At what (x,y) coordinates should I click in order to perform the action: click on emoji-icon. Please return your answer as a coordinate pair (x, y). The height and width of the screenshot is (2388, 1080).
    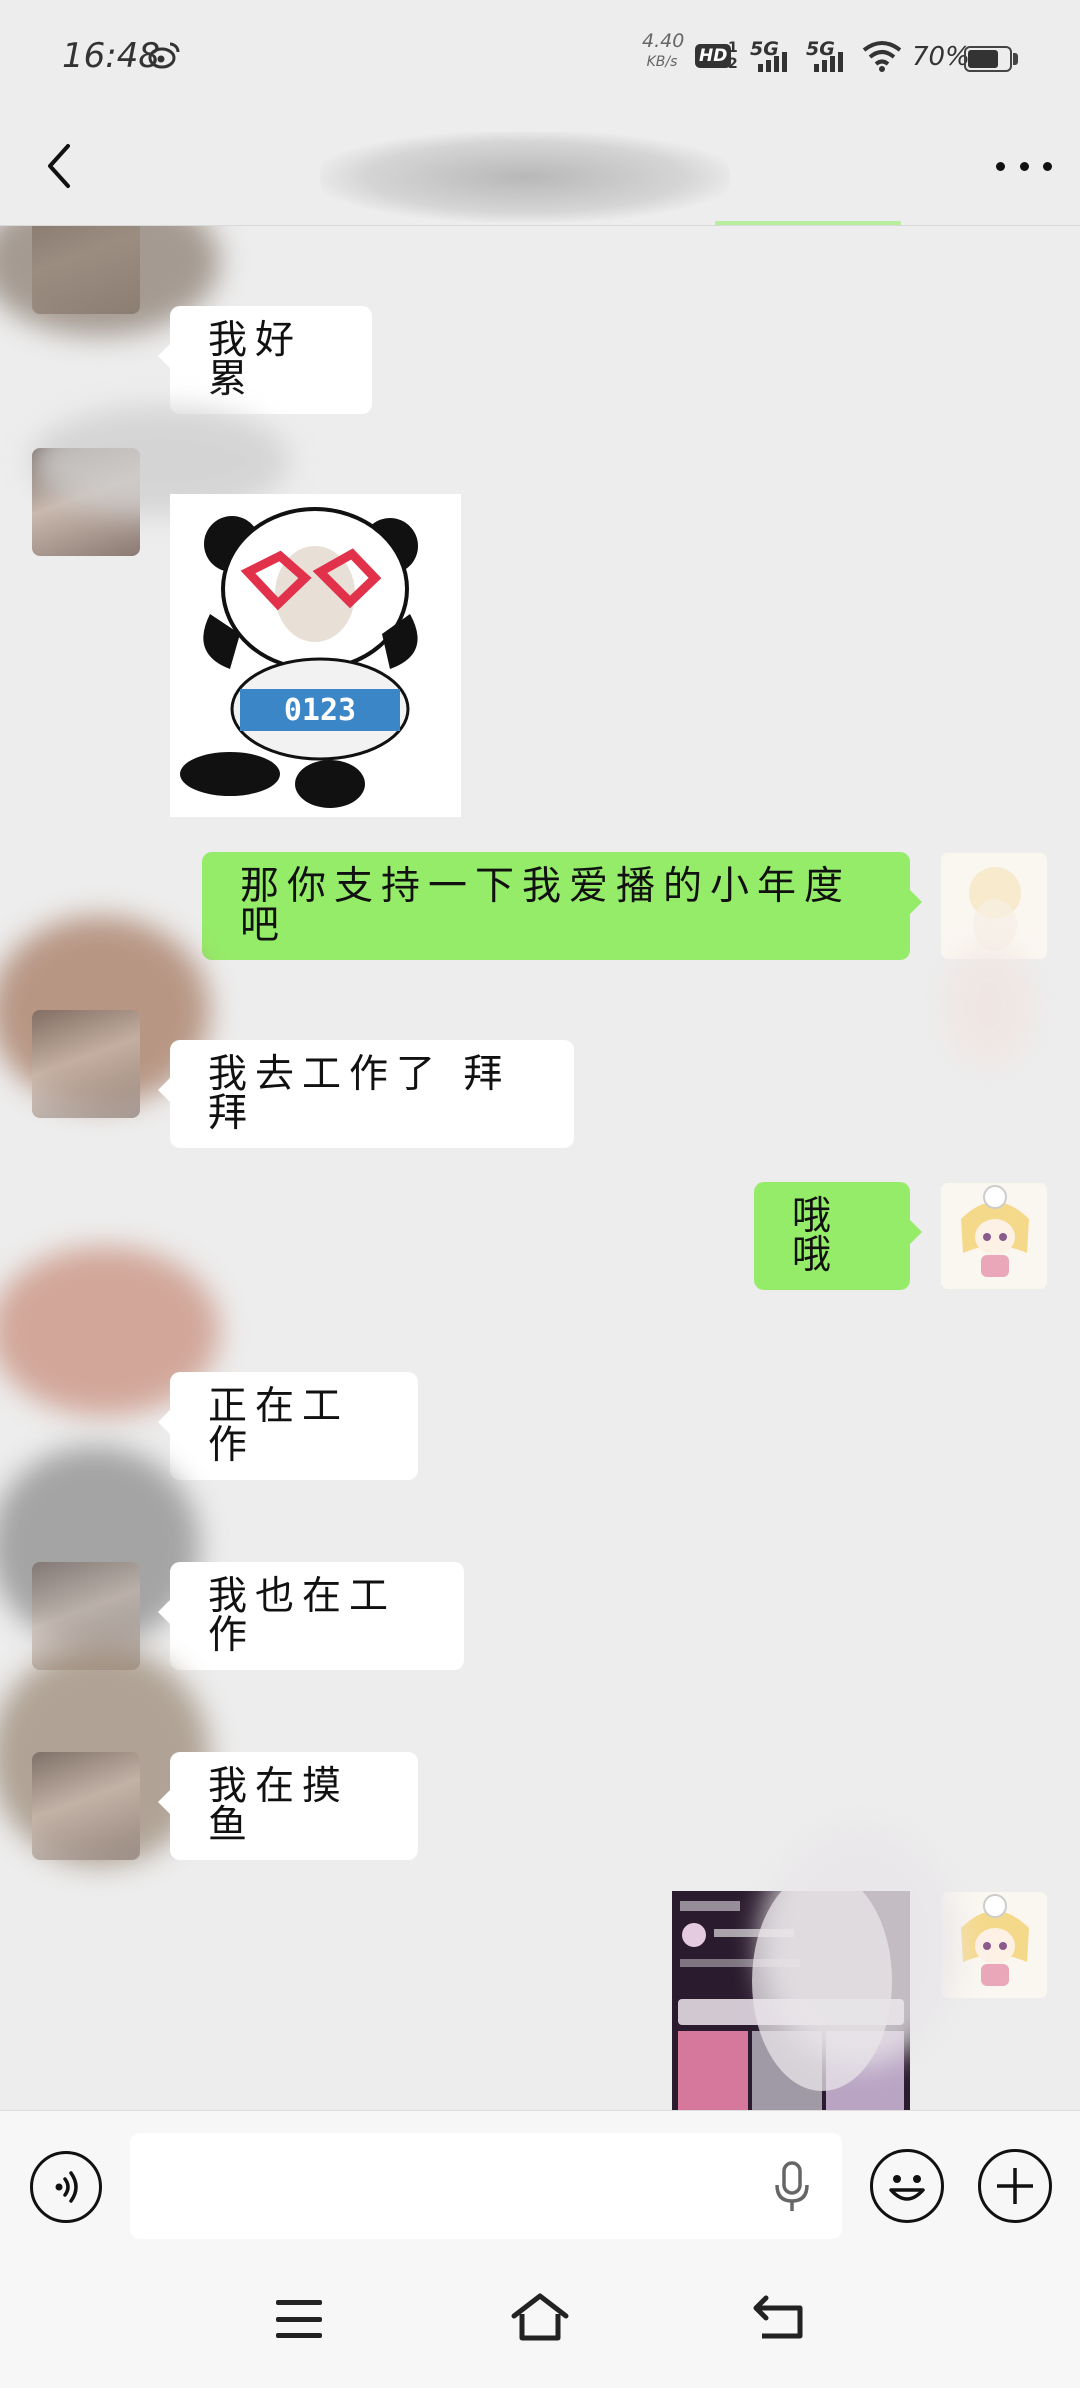
    Looking at the image, I should click on (907, 2186).